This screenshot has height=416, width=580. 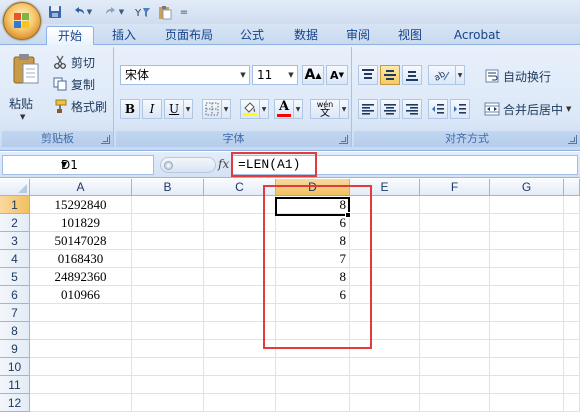 I want to click on column-header-f: F, so click(x=455, y=187).